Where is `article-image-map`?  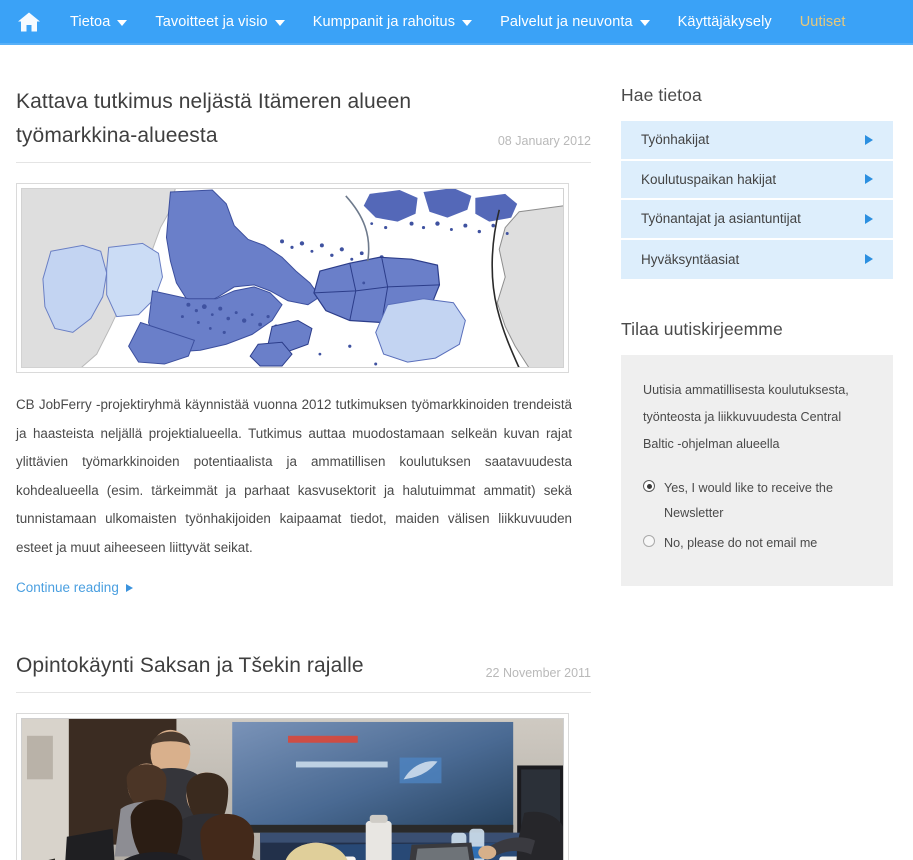
article-image-map is located at coordinates (292, 278).